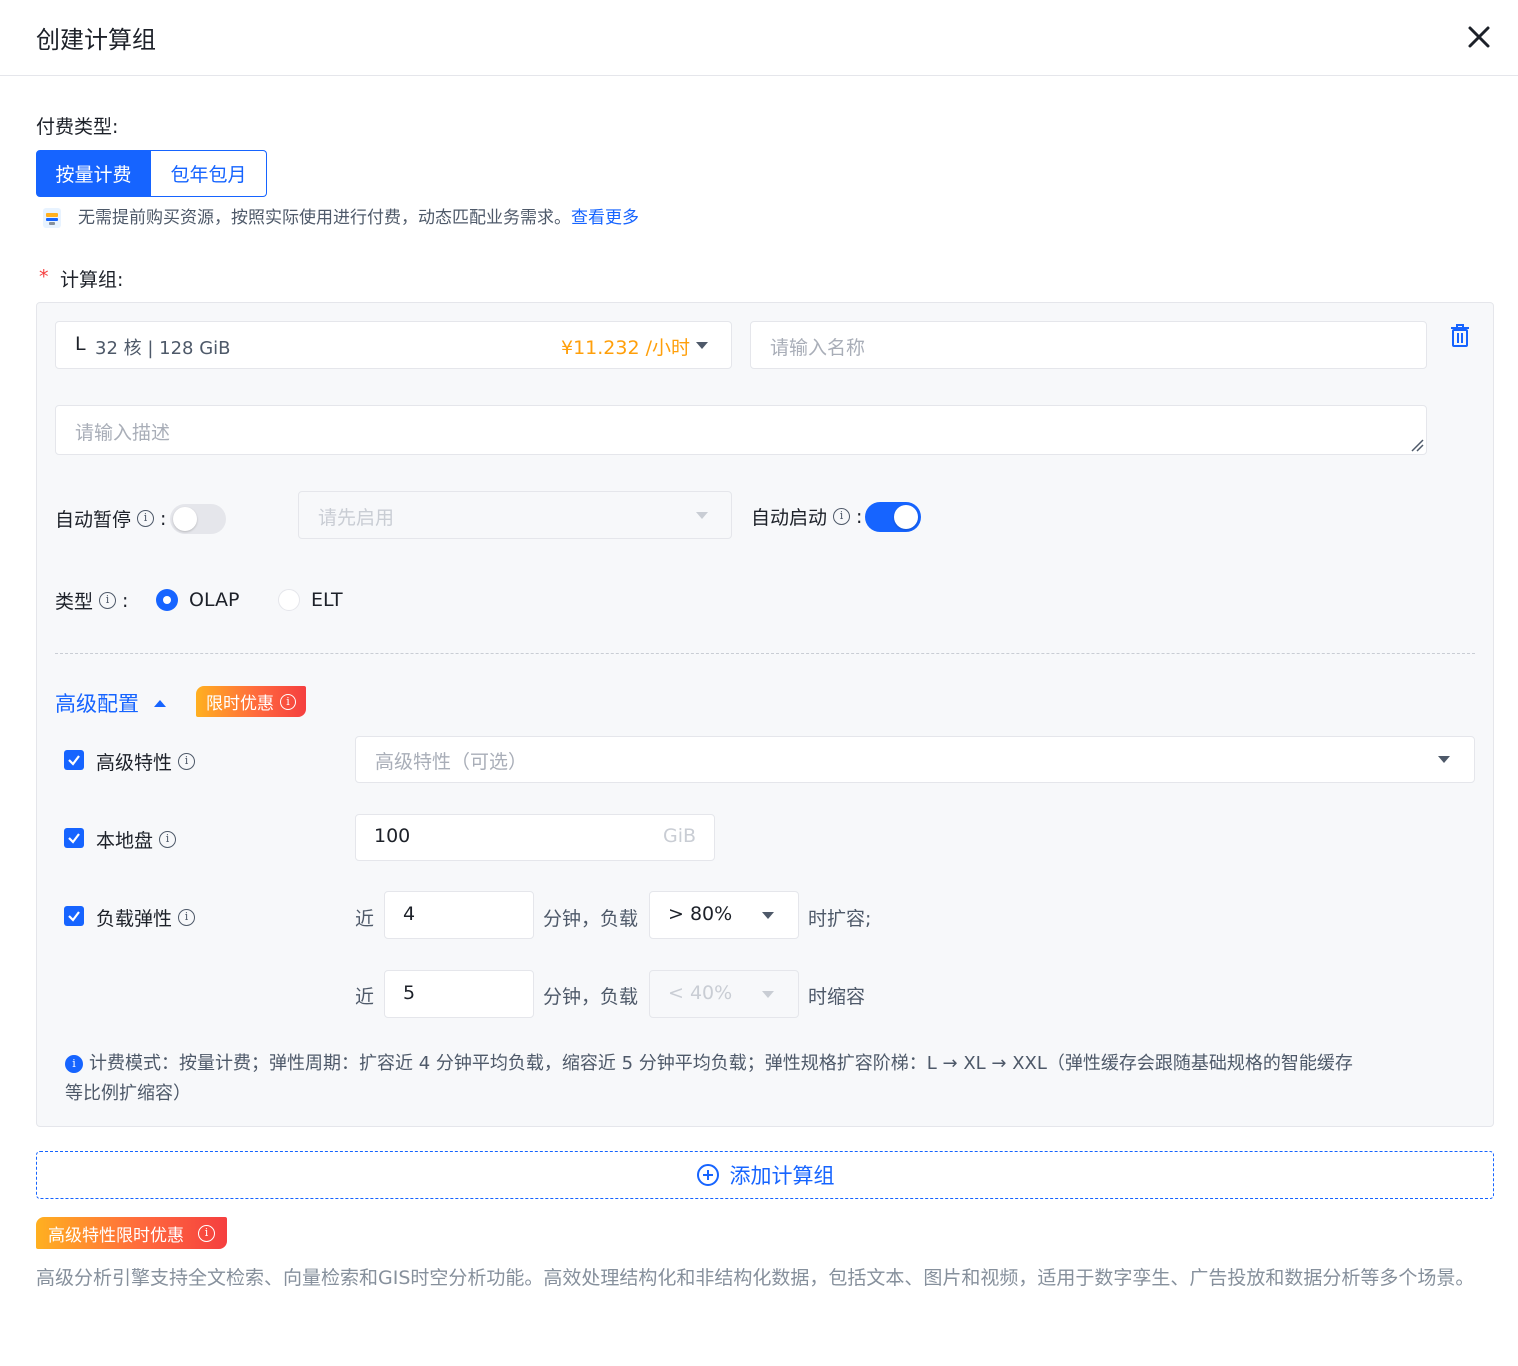 This screenshot has width=1518, height=1366. Describe the element at coordinates (789, 518) in the screenshot. I see `auto-start-label: 自动启动` at that location.